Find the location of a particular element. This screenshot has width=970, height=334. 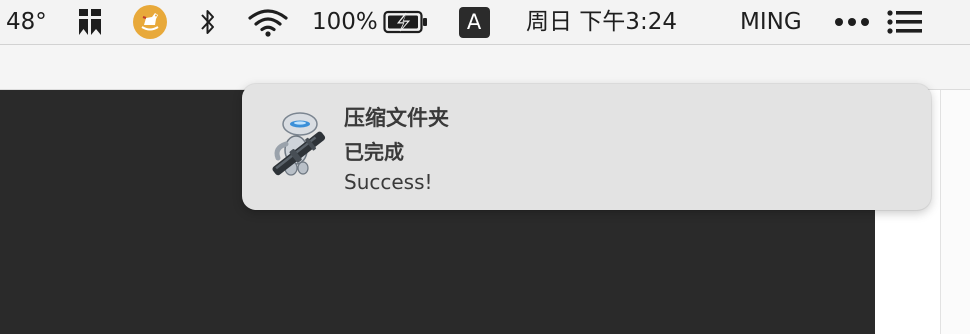

temperature-readout: 48° is located at coordinates (26, 22).